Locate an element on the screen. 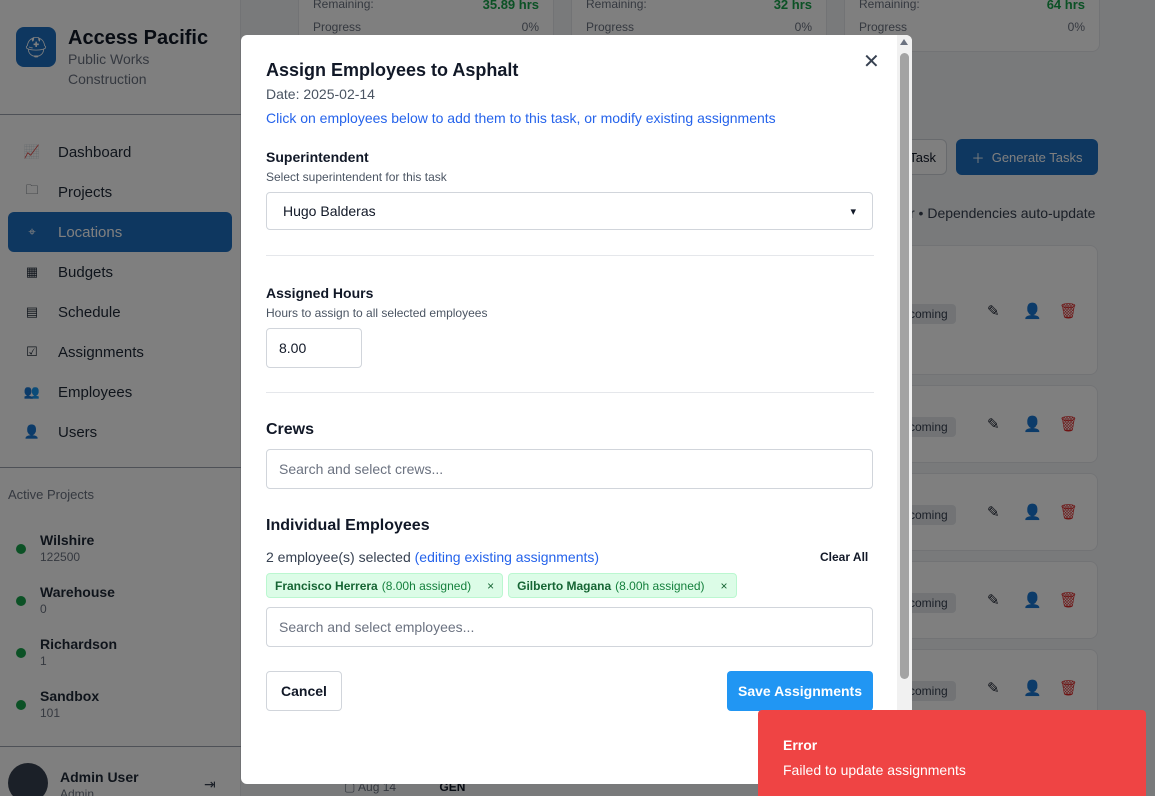 Image resolution: width=1155 pixels, height=796 pixels. scroll-thumb is located at coordinates (904, 366).